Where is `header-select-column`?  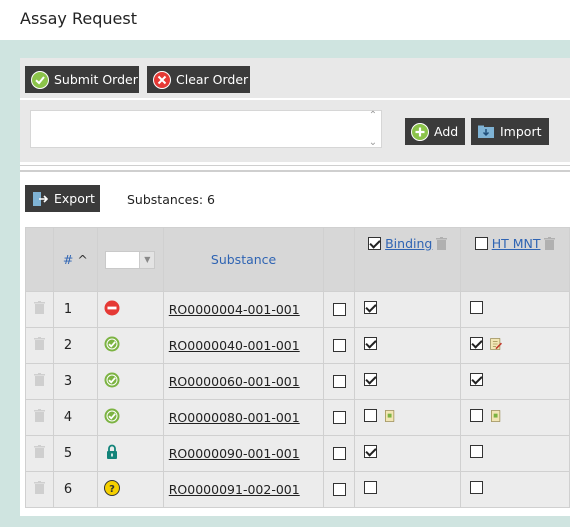 header-select-column is located at coordinates (339, 259).